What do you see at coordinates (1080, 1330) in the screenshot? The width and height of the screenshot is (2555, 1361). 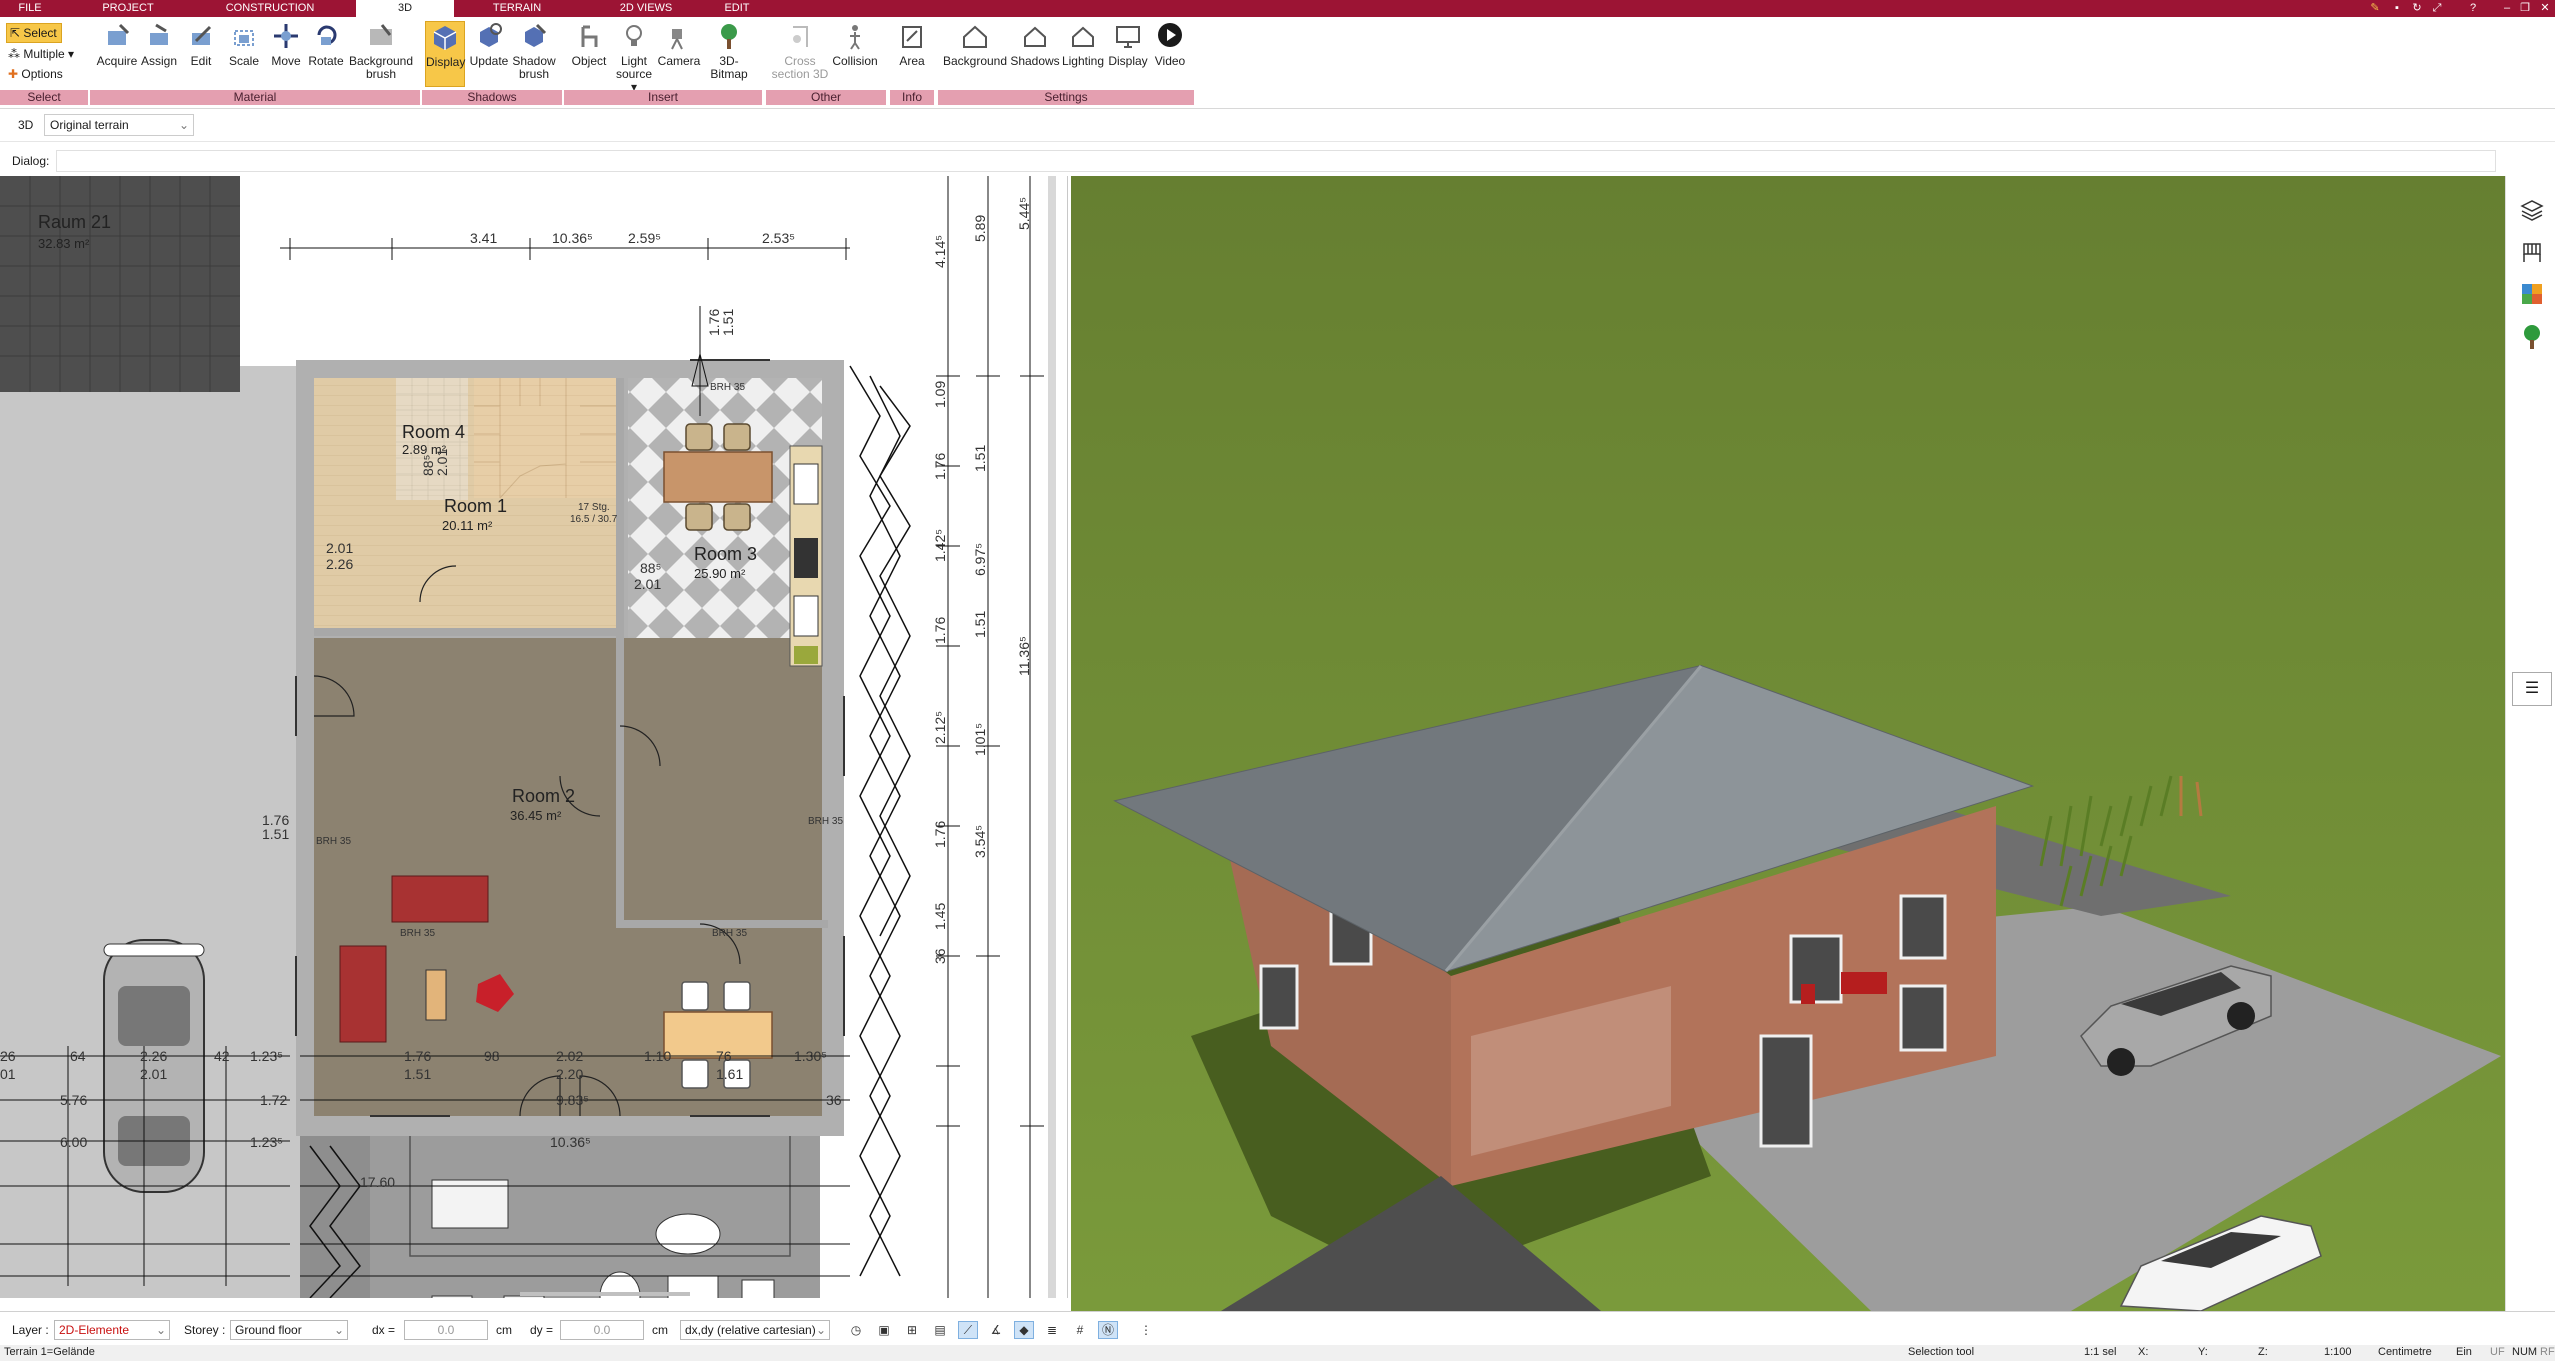 I see `grid-icon: #` at bounding box center [1080, 1330].